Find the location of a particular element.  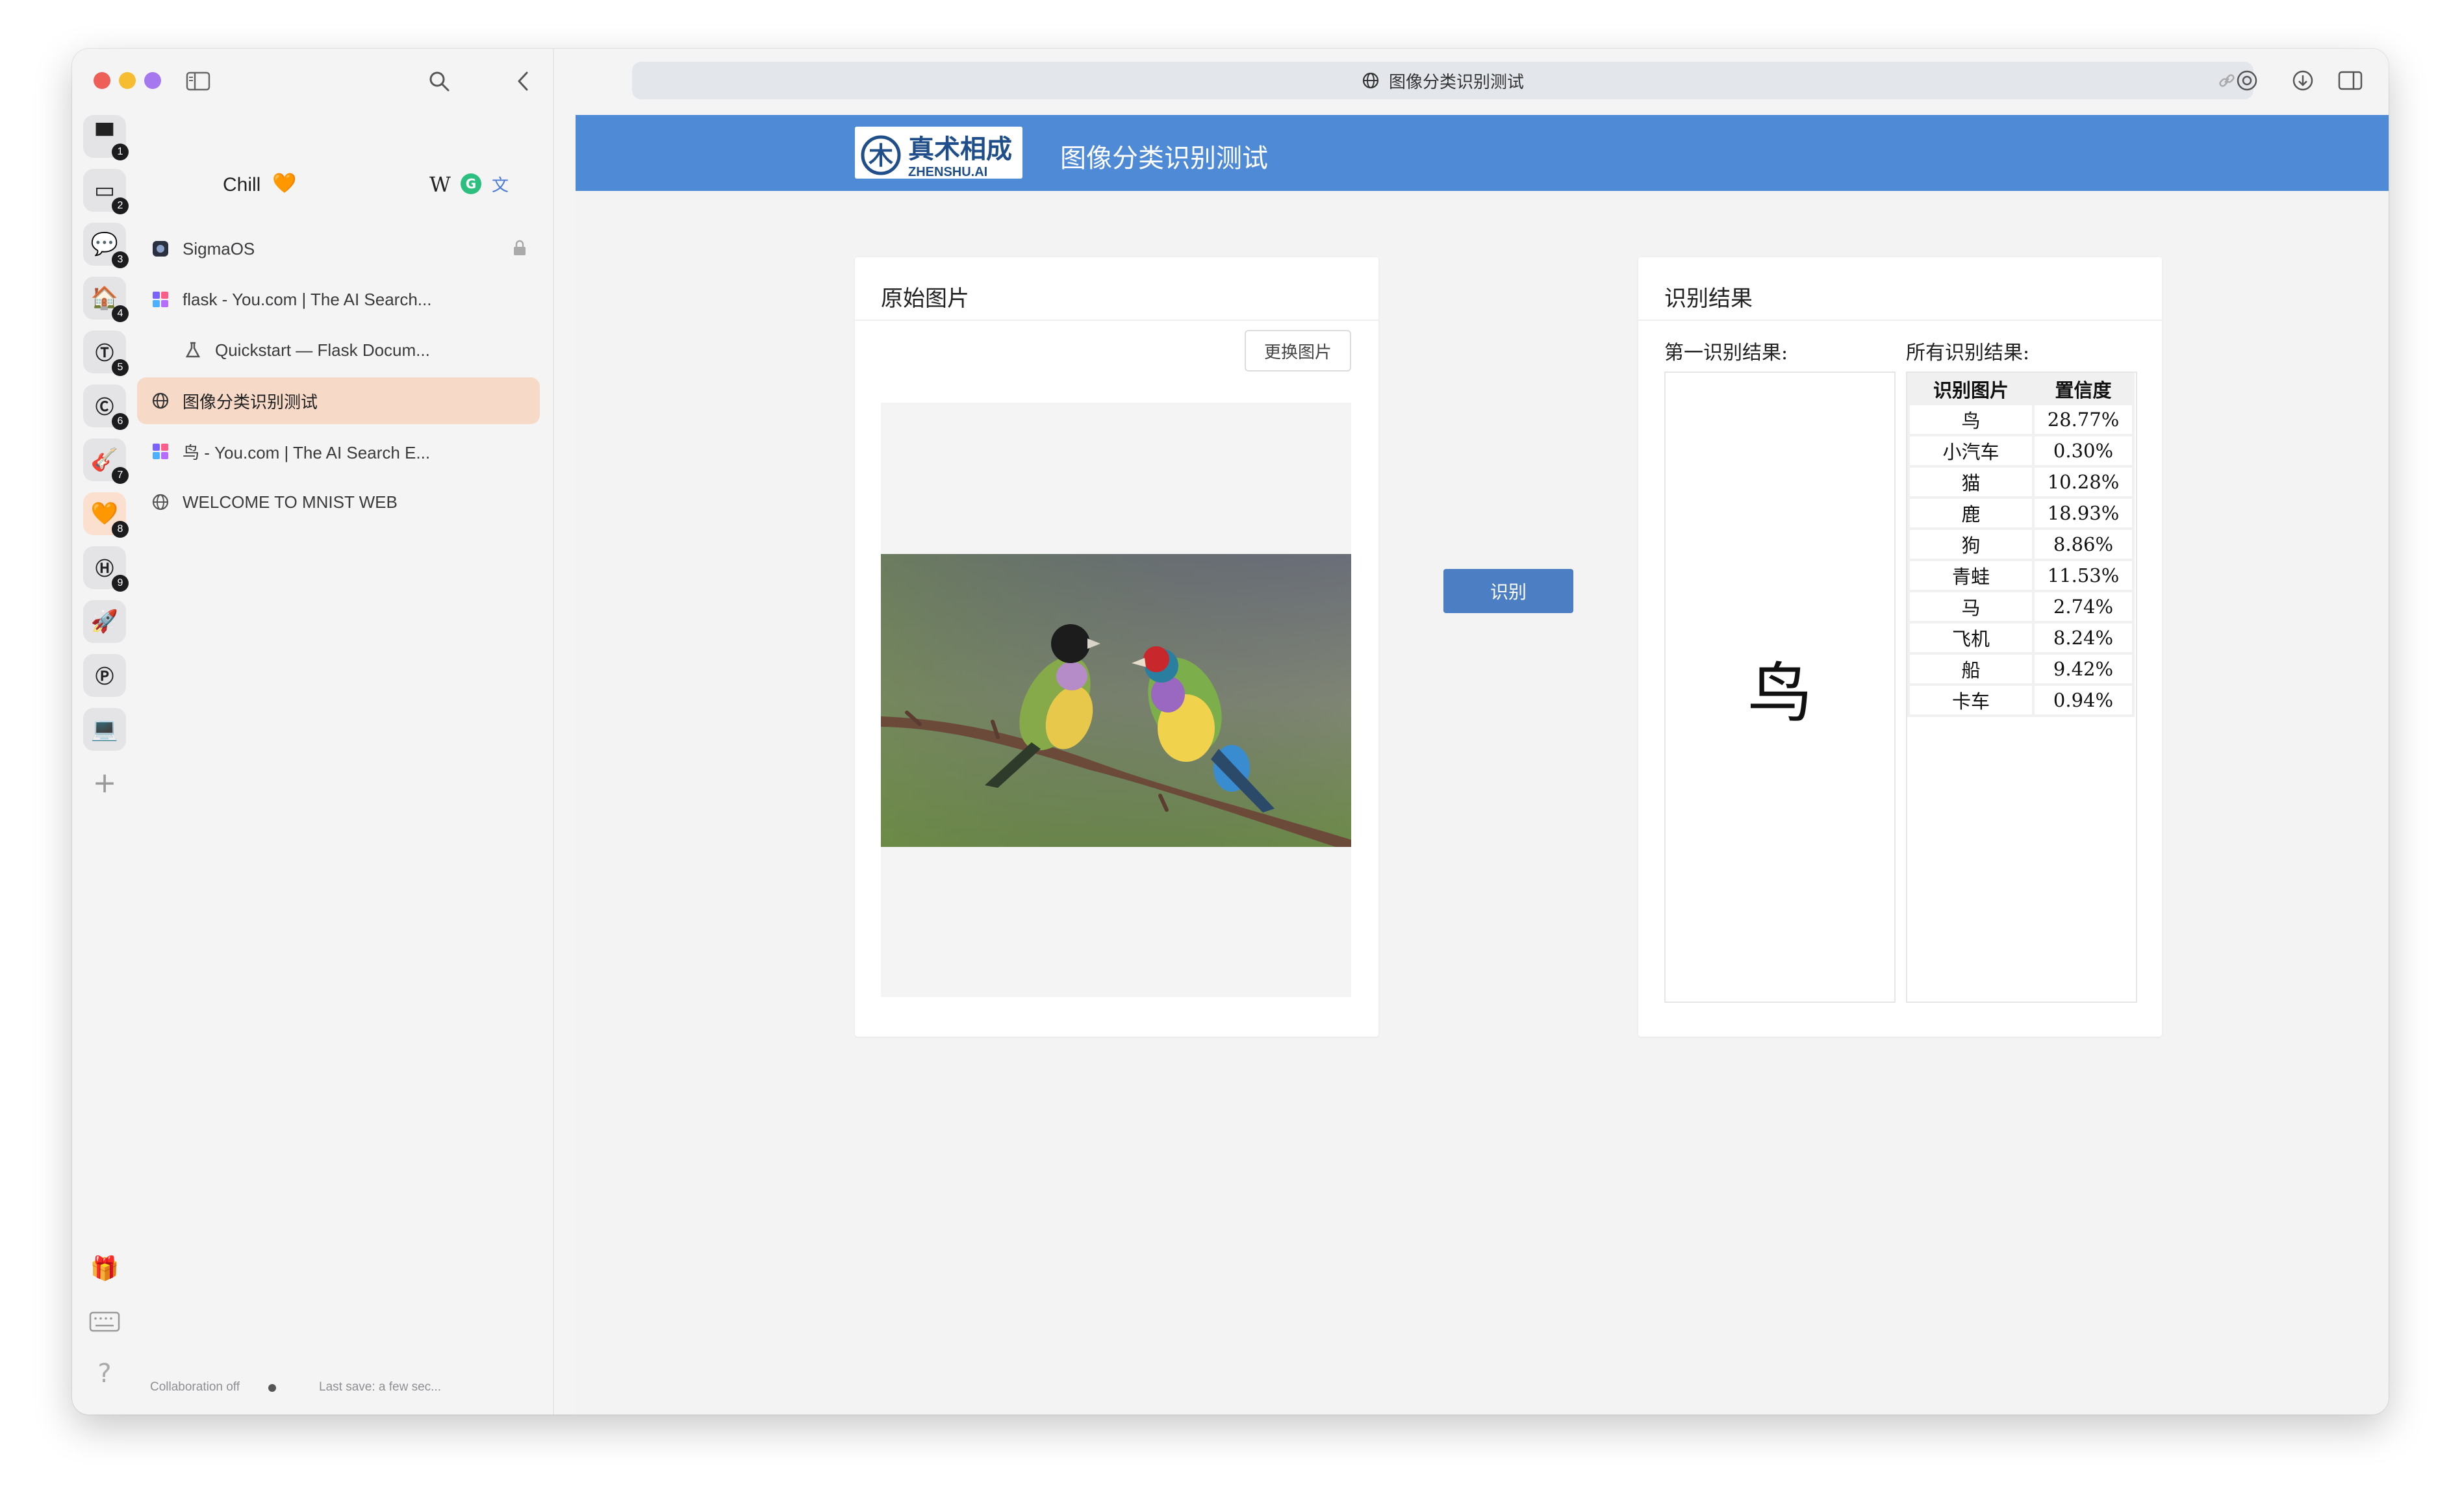

result-label: 卡车 is located at coordinates (1971, 700).